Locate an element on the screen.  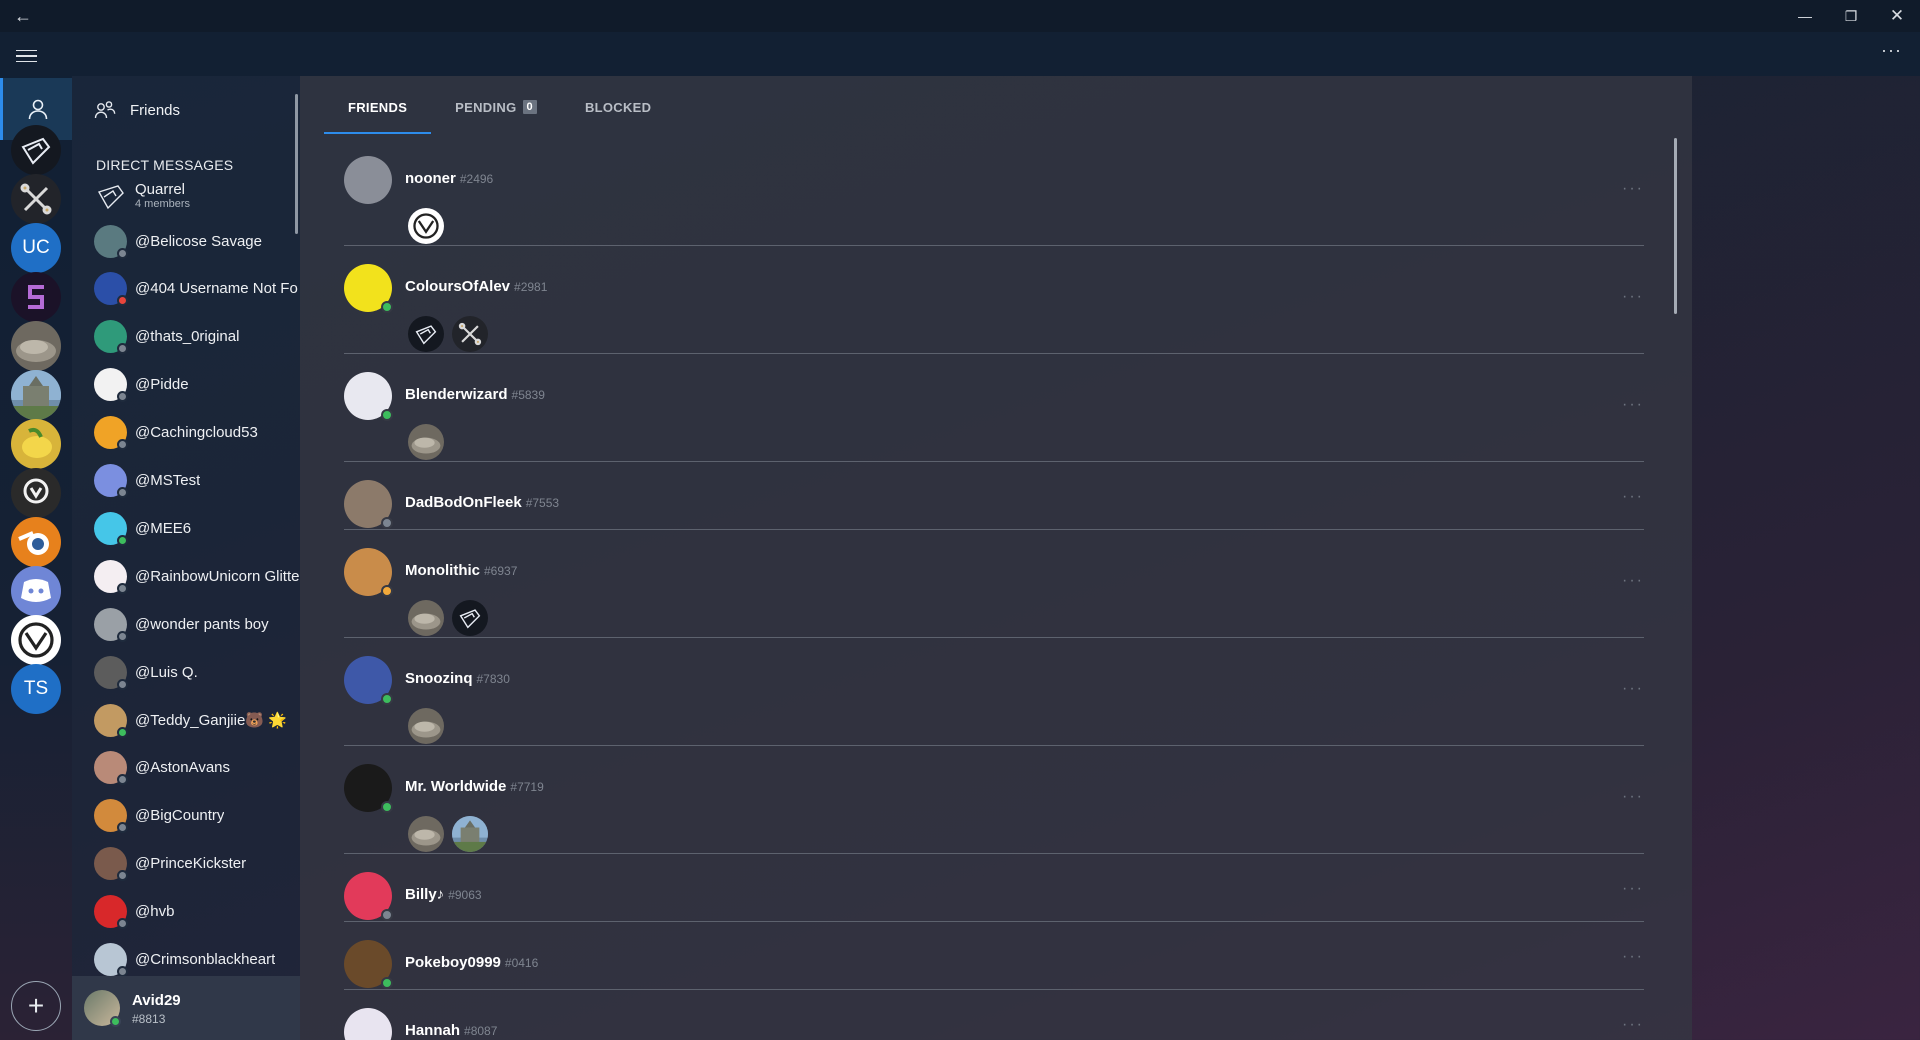
lemon-server-icon is located at coordinates (36, 444).